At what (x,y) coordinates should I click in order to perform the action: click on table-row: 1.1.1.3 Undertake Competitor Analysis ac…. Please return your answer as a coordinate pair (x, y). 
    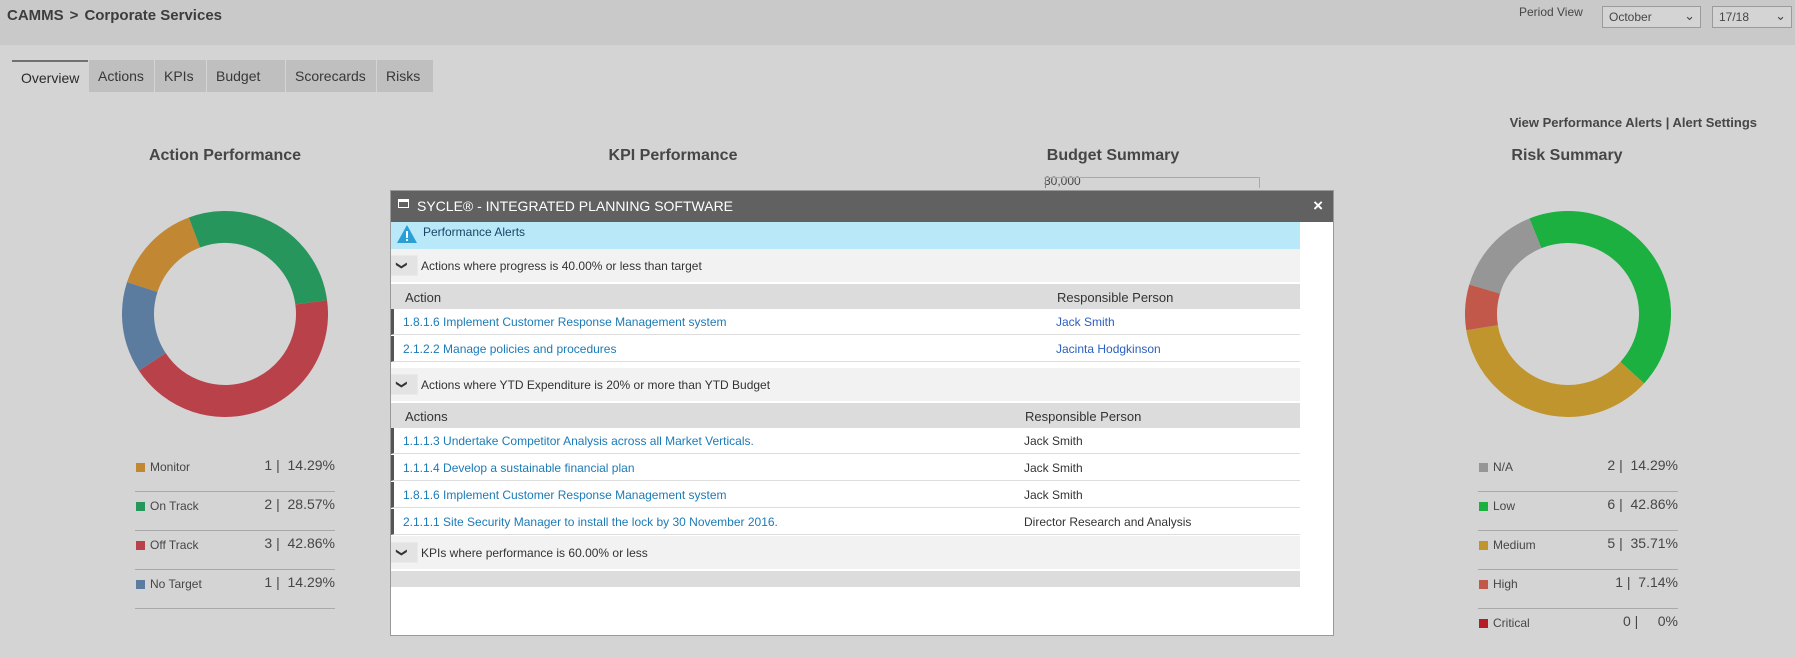
    Looking at the image, I should click on (845, 441).